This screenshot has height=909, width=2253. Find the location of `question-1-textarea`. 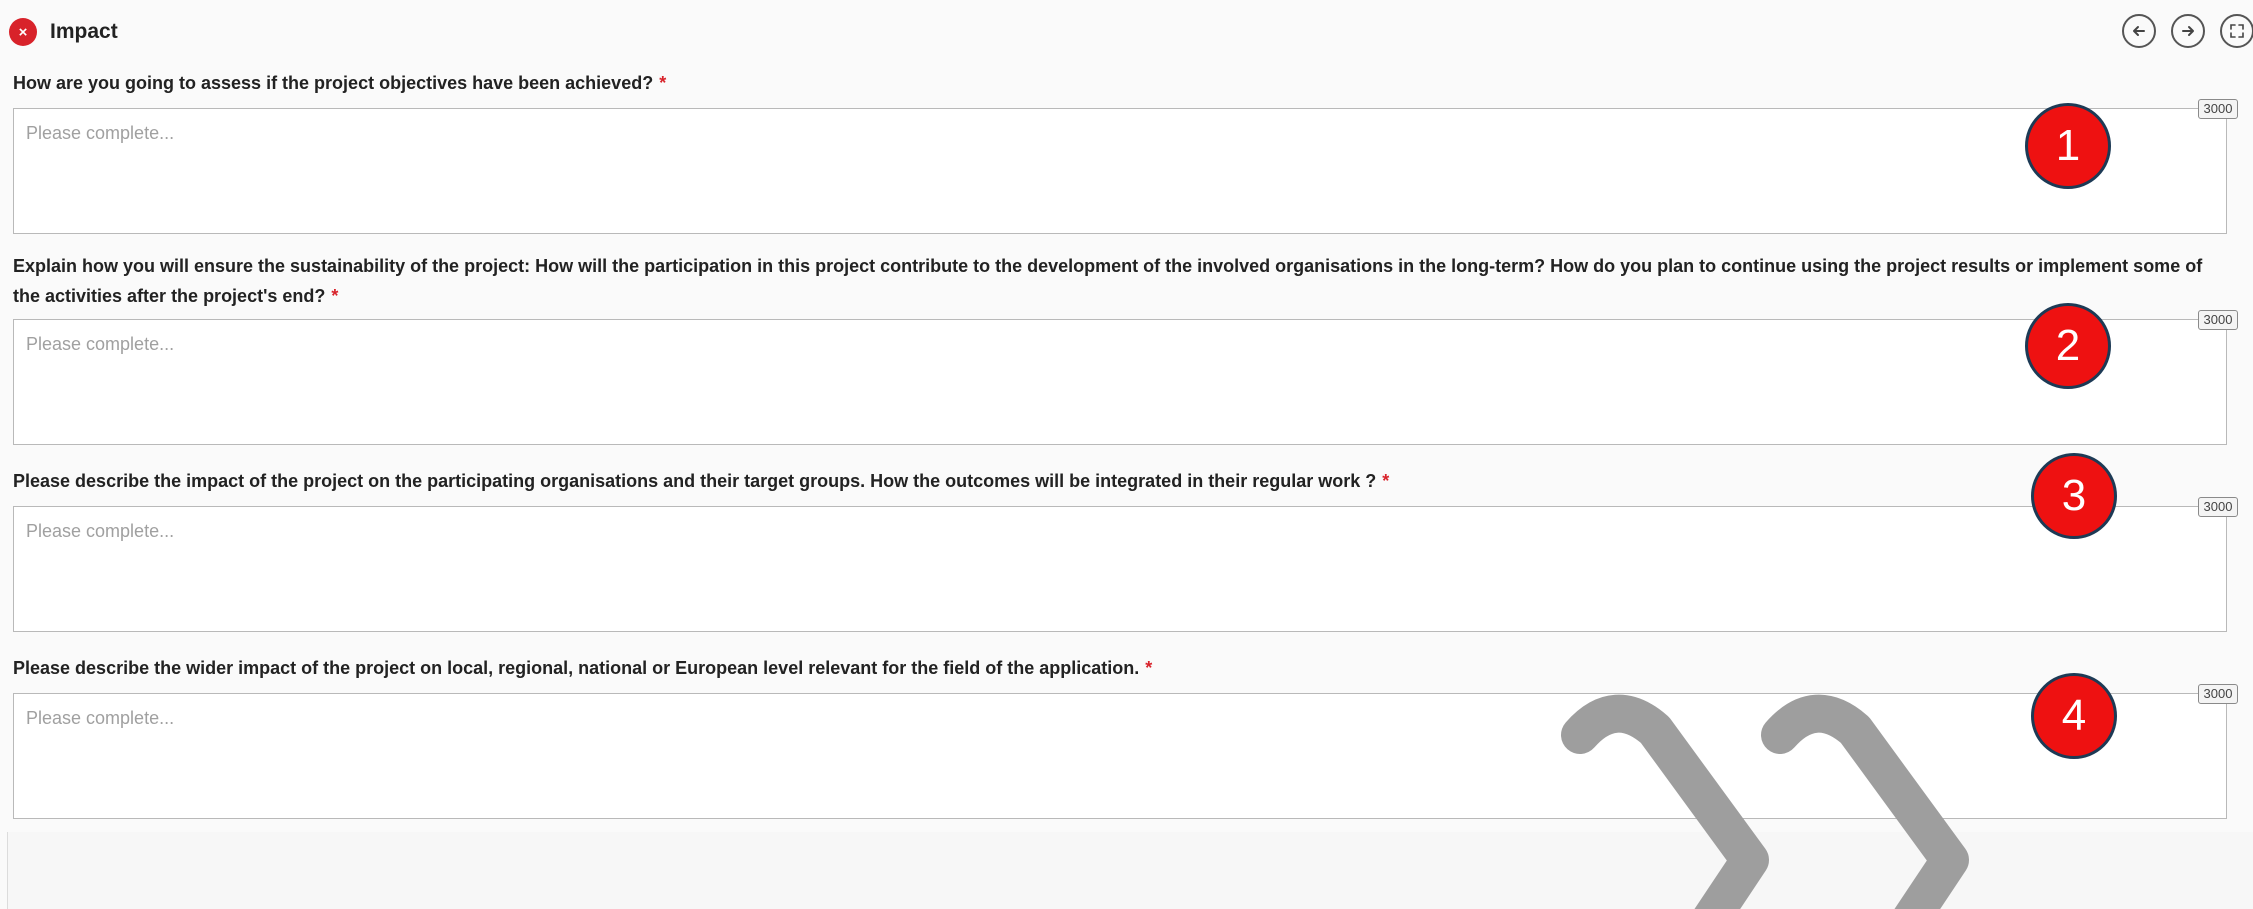

question-1-textarea is located at coordinates (1120, 171).